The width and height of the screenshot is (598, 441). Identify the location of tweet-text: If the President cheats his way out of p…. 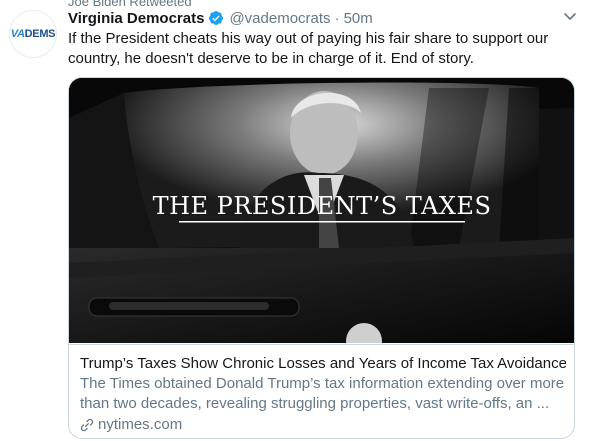
(308, 48).